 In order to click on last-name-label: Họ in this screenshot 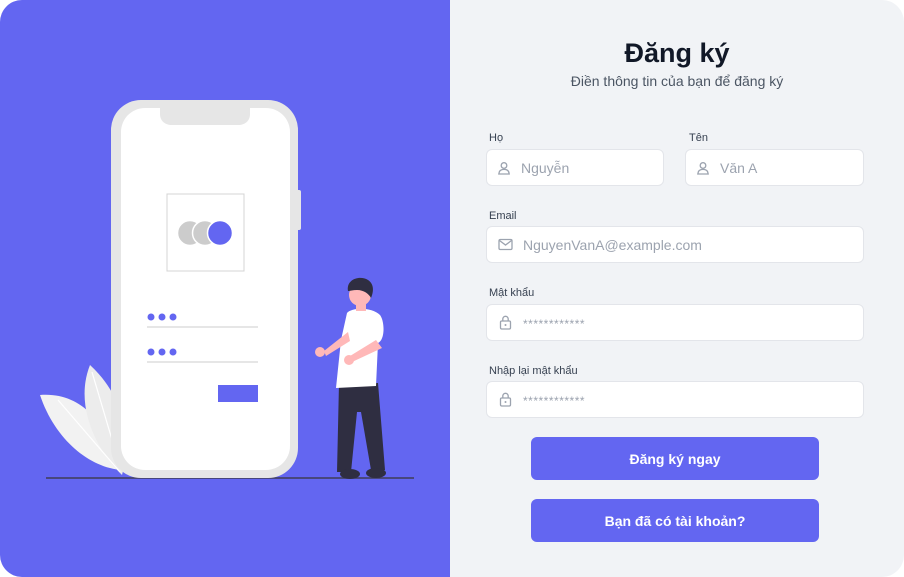, I will do `click(496, 138)`.